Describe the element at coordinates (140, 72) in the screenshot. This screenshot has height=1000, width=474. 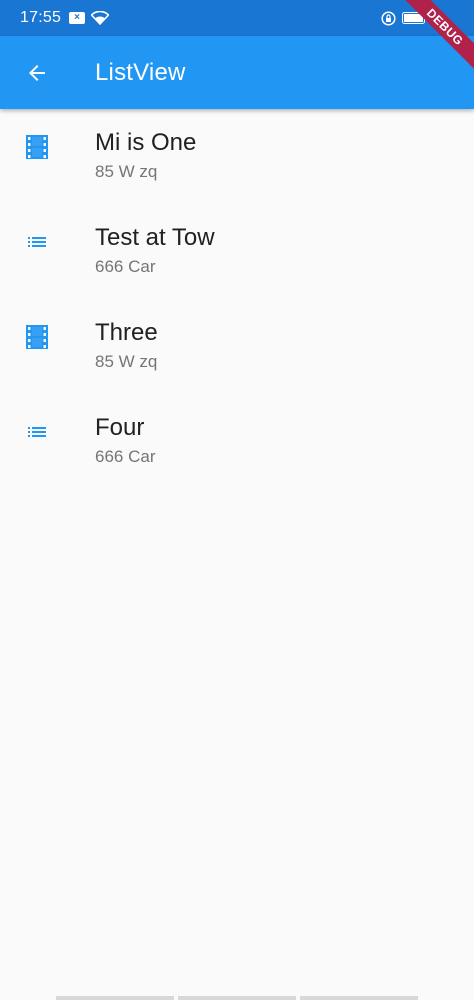
I see `app-title: ListView` at that location.